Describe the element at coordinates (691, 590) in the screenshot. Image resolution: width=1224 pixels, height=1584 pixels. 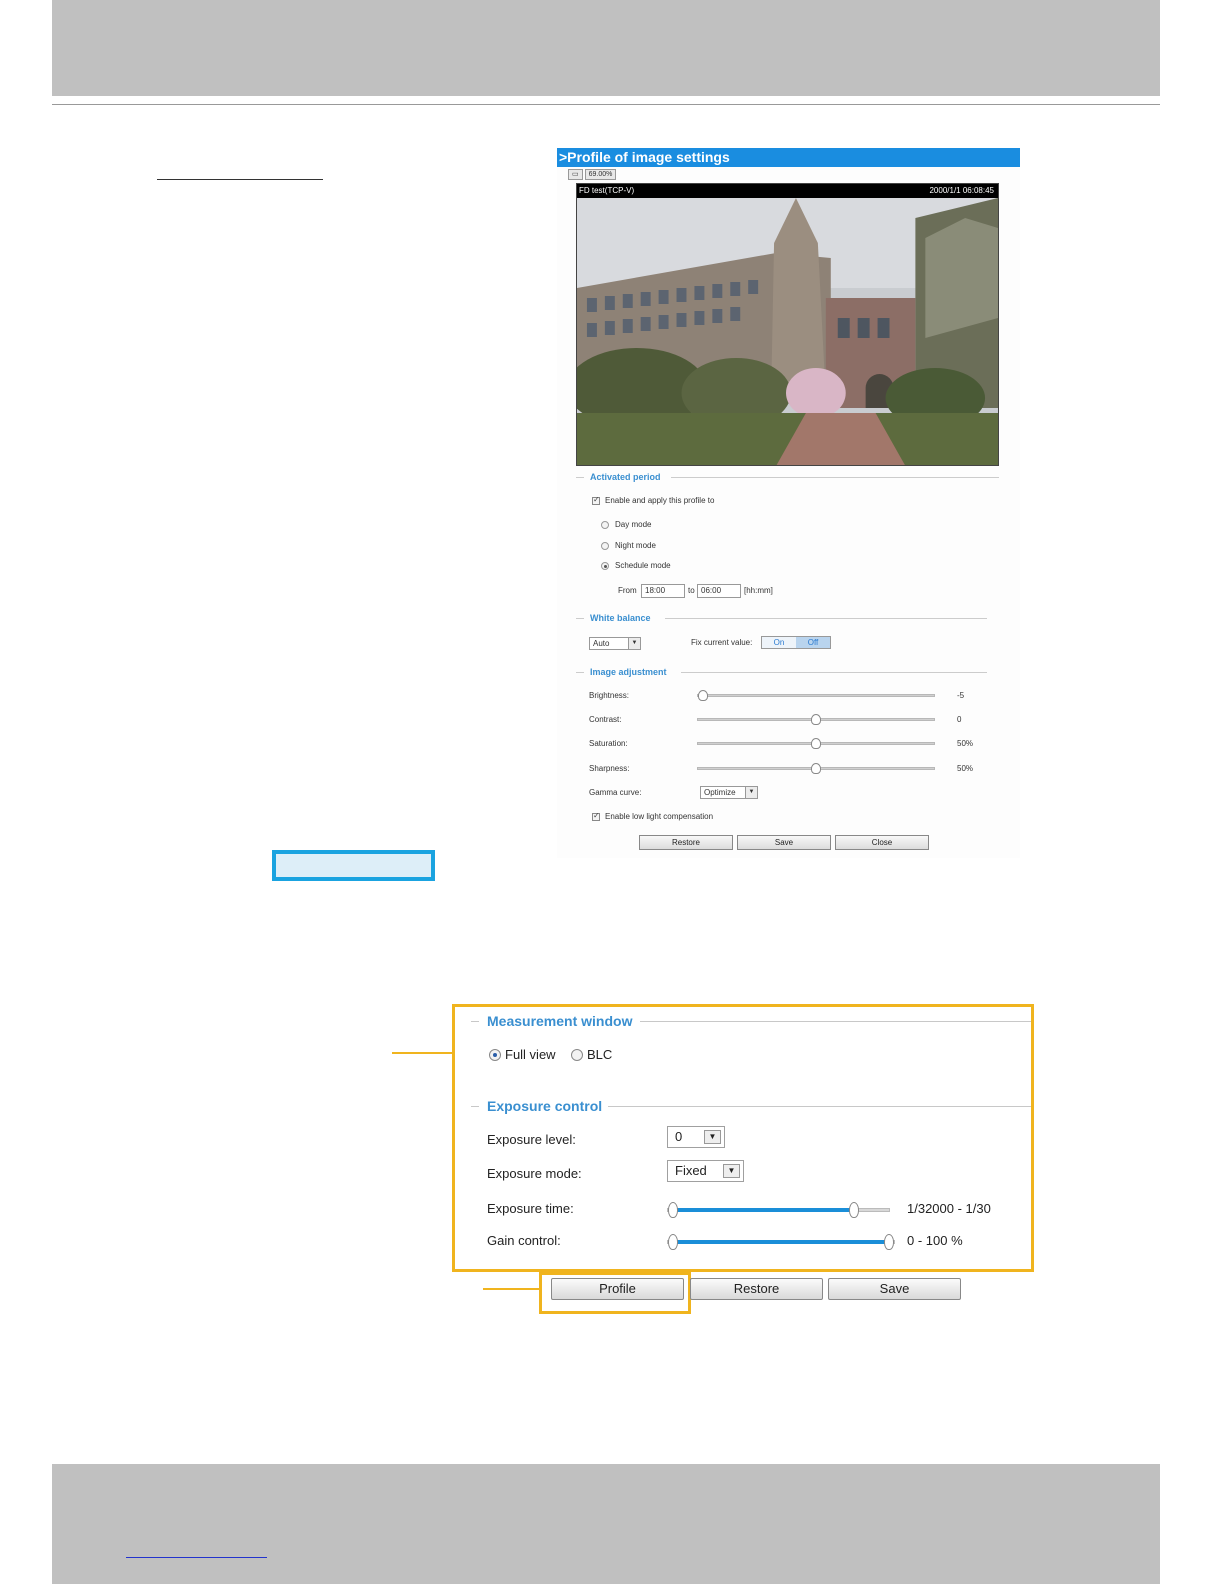
I see `to-label: to` at that location.